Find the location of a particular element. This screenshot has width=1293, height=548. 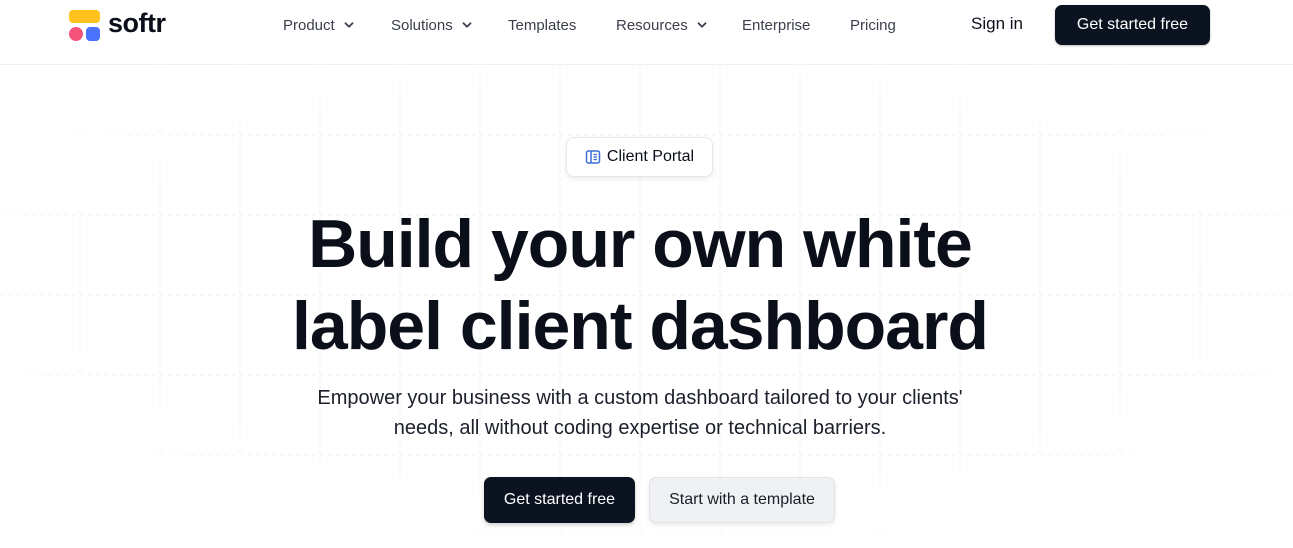

softr-logo: softr is located at coordinates (117, 24).